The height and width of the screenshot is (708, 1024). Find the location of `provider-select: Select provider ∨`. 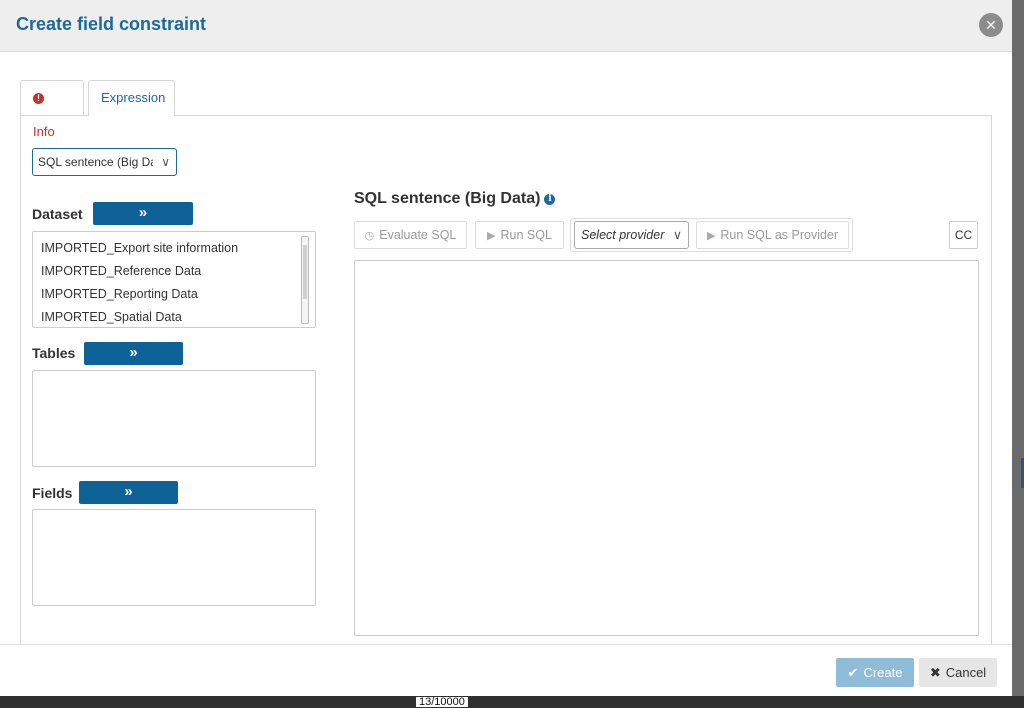

provider-select: Select provider ∨ is located at coordinates (631, 235).